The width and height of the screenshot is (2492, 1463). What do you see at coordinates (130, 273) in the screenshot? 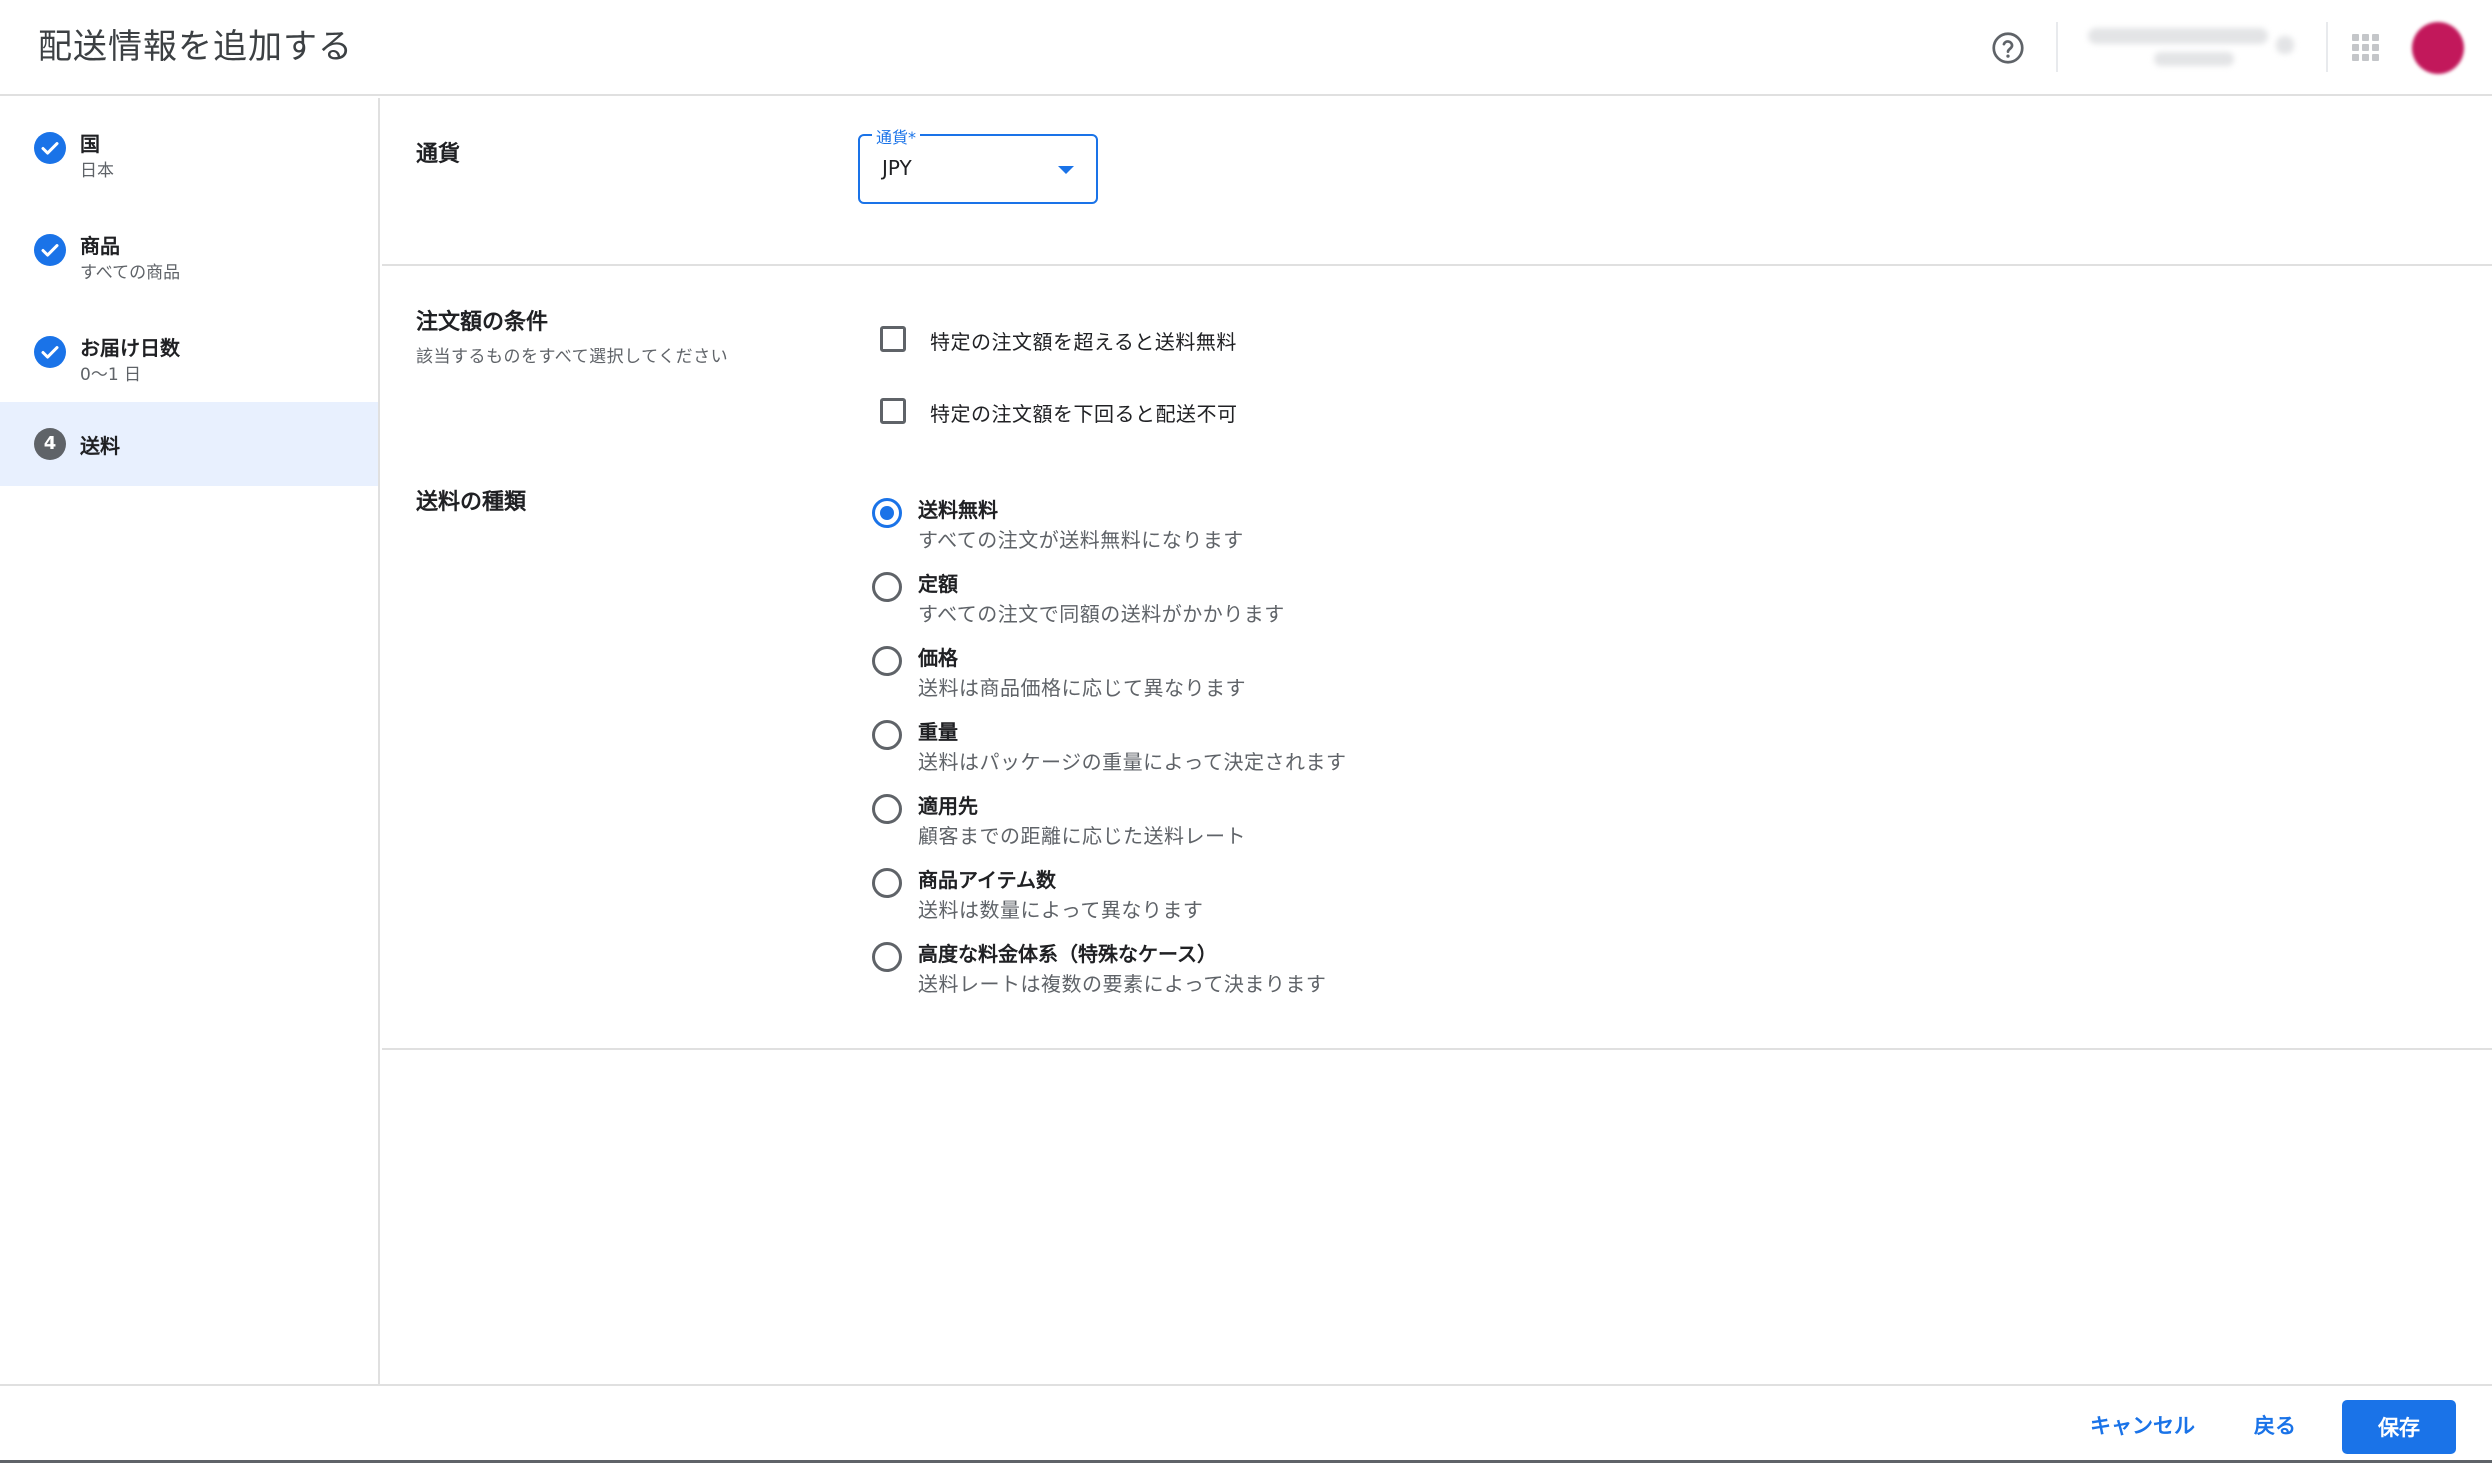
I see `step-subtitle: すべての商品` at bounding box center [130, 273].